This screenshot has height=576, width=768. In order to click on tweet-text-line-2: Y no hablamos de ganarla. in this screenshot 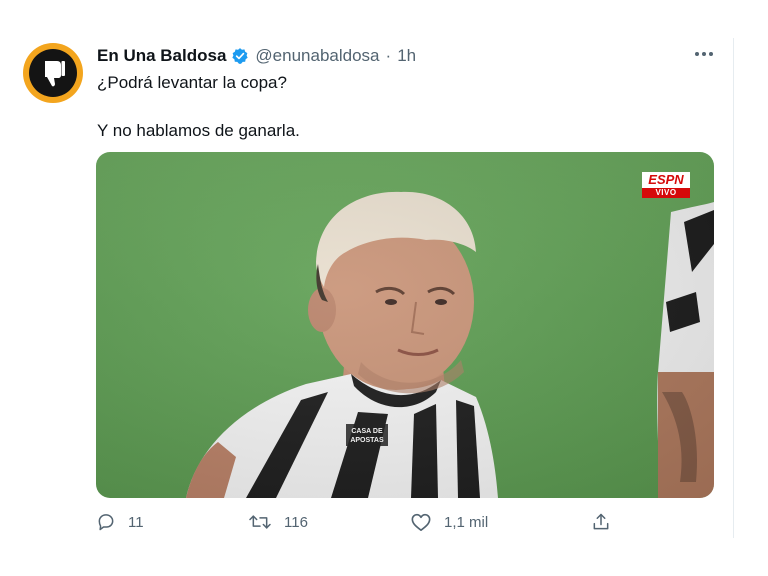, I will do `click(198, 130)`.